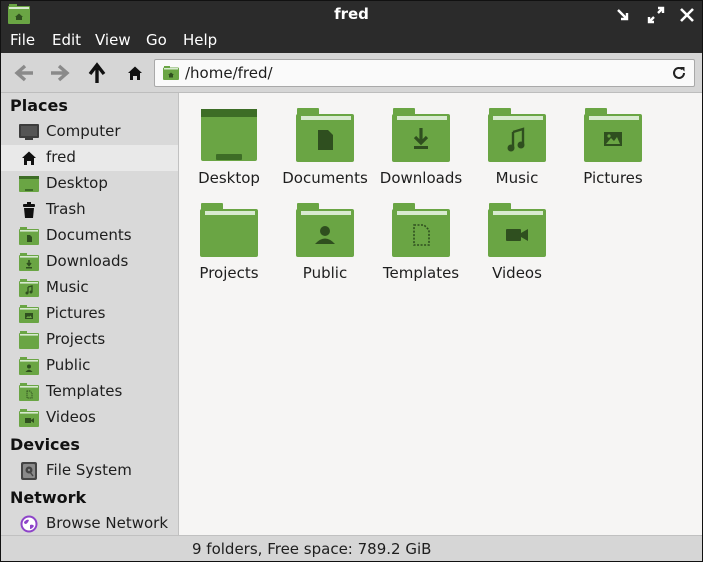 The height and width of the screenshot is (562, 703). I want to click on sidebar-item-public: Public, so click(89, 366).